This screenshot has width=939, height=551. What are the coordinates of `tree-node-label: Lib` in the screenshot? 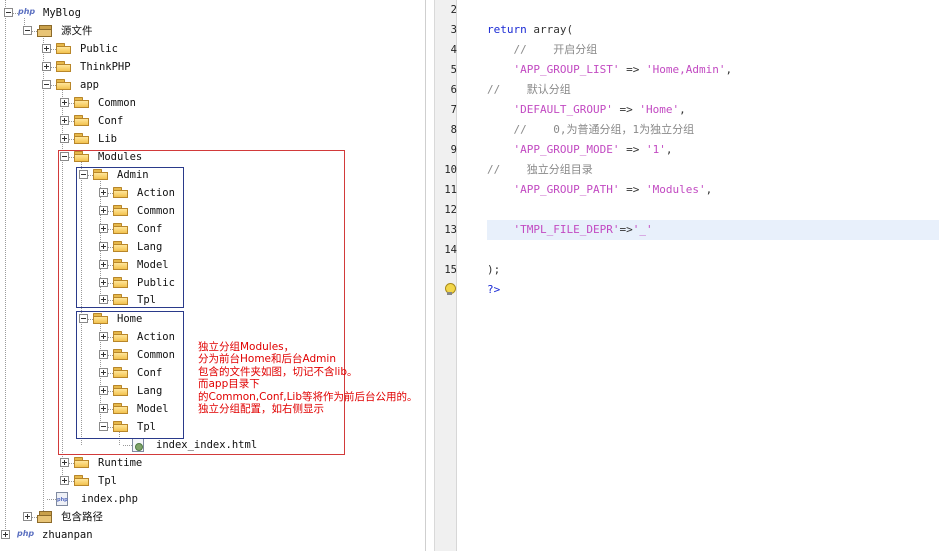 It's located at (107, 139).